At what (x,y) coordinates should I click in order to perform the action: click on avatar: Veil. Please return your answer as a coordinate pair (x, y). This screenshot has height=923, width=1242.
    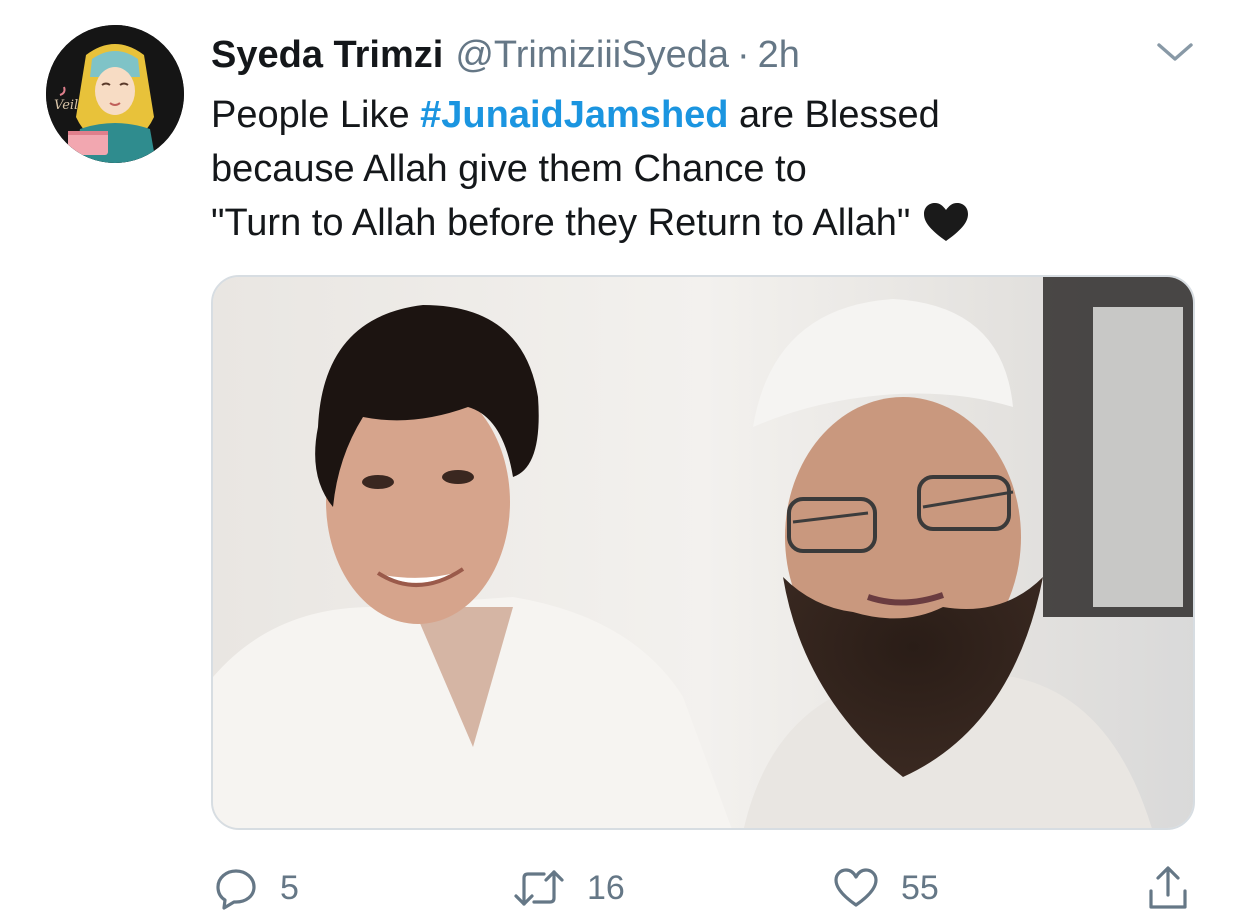
    Looking at the image, I should click on (115, 94).